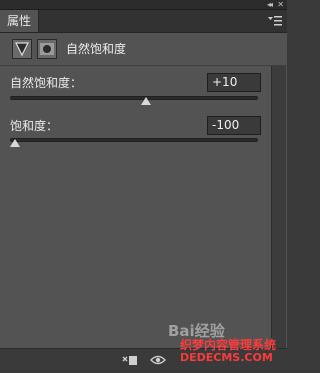  I want to click on saturation-slider-thumb, so click(15, 143).